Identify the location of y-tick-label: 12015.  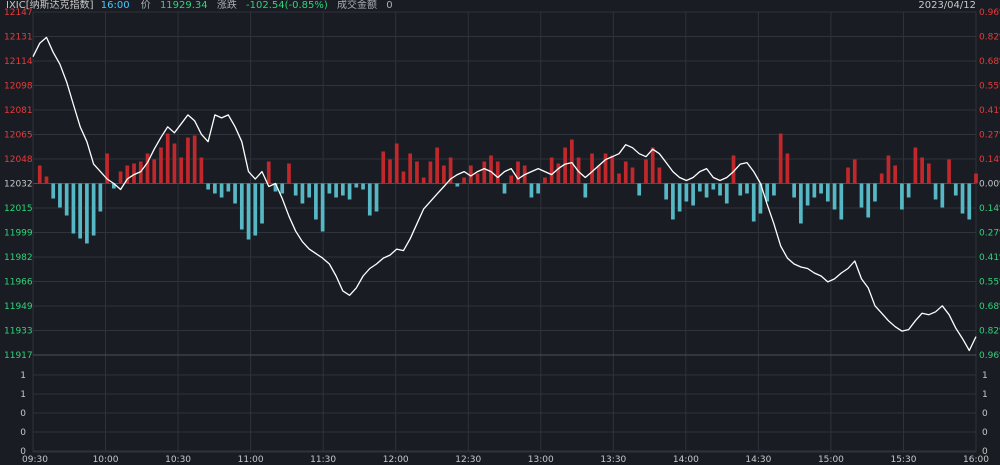
(18, 209).